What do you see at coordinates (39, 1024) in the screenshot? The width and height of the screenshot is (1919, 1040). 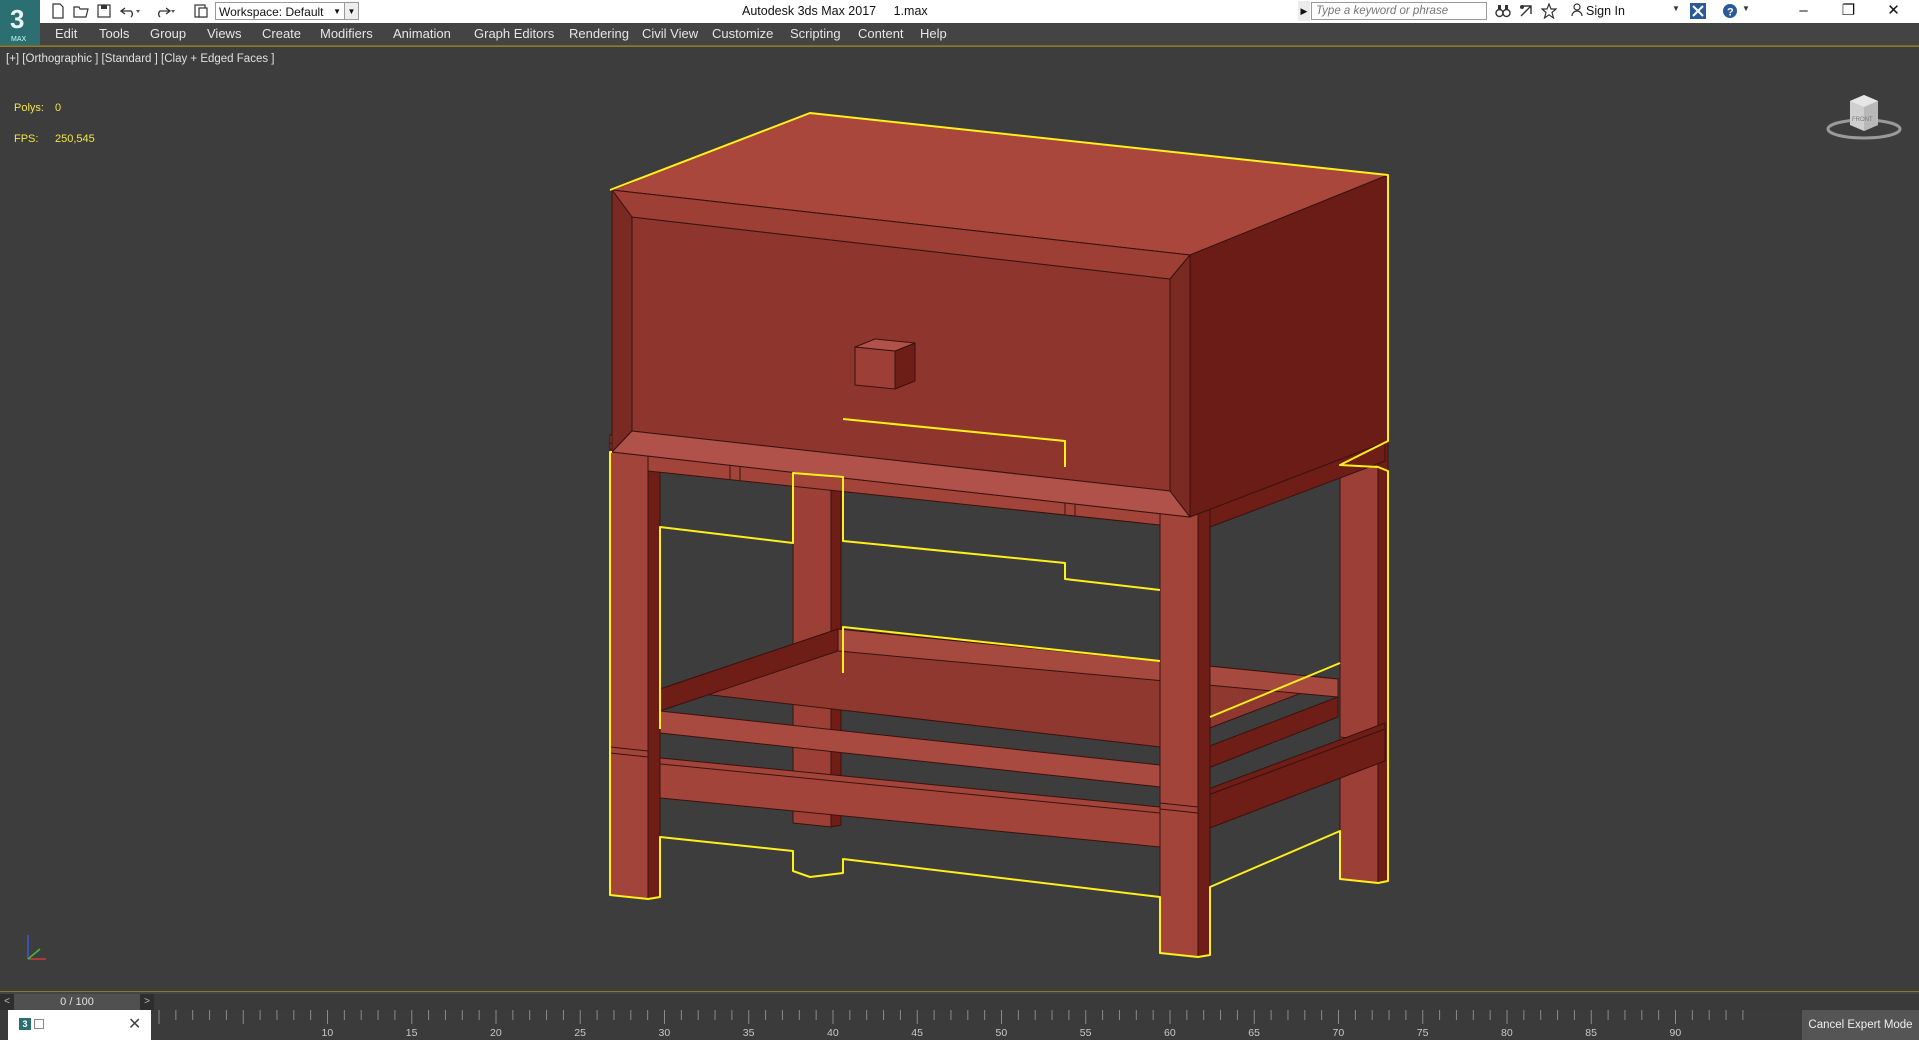 I see `thumbnail-window-icon` at bounding box center [39, 1024].